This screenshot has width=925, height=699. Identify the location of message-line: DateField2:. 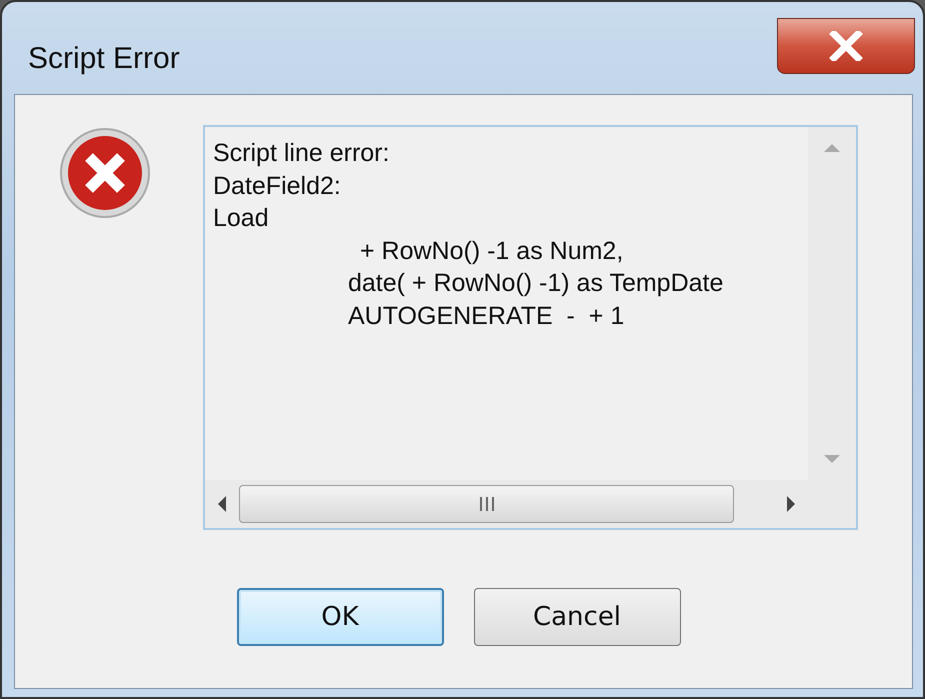
(277, 186).